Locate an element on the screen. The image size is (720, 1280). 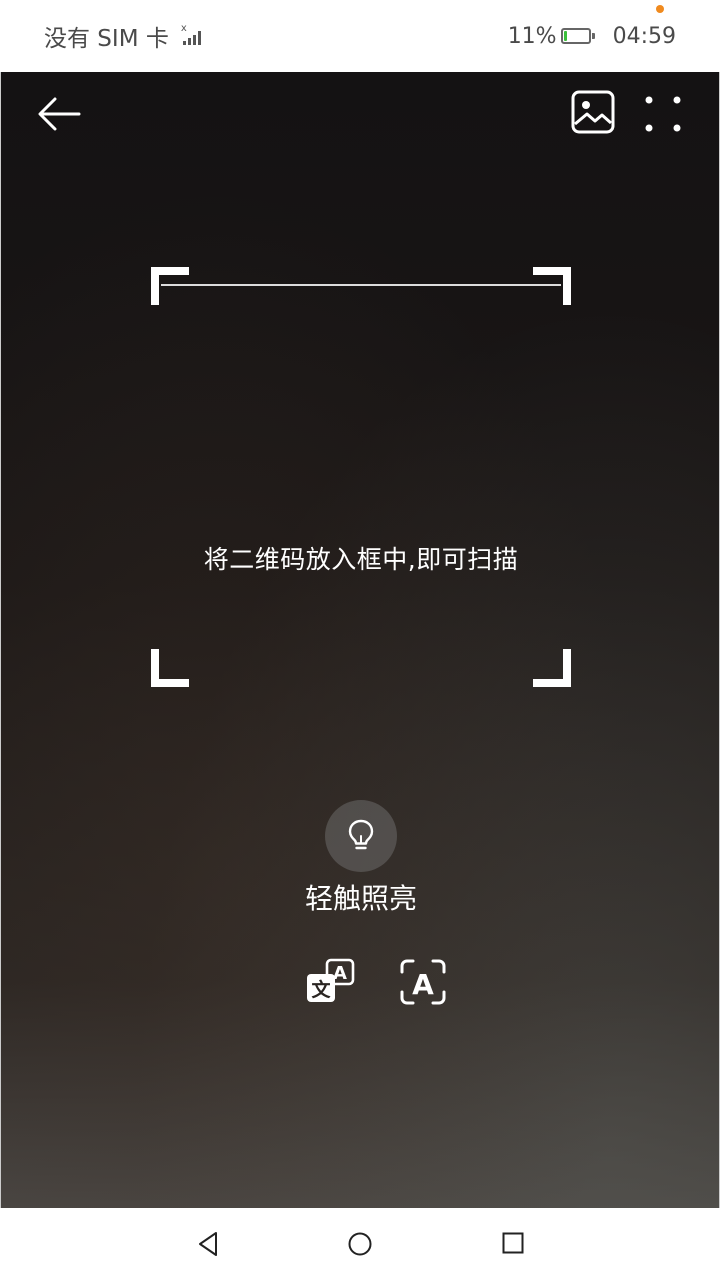
navigation-bar is located at coordinates (360, 1244).